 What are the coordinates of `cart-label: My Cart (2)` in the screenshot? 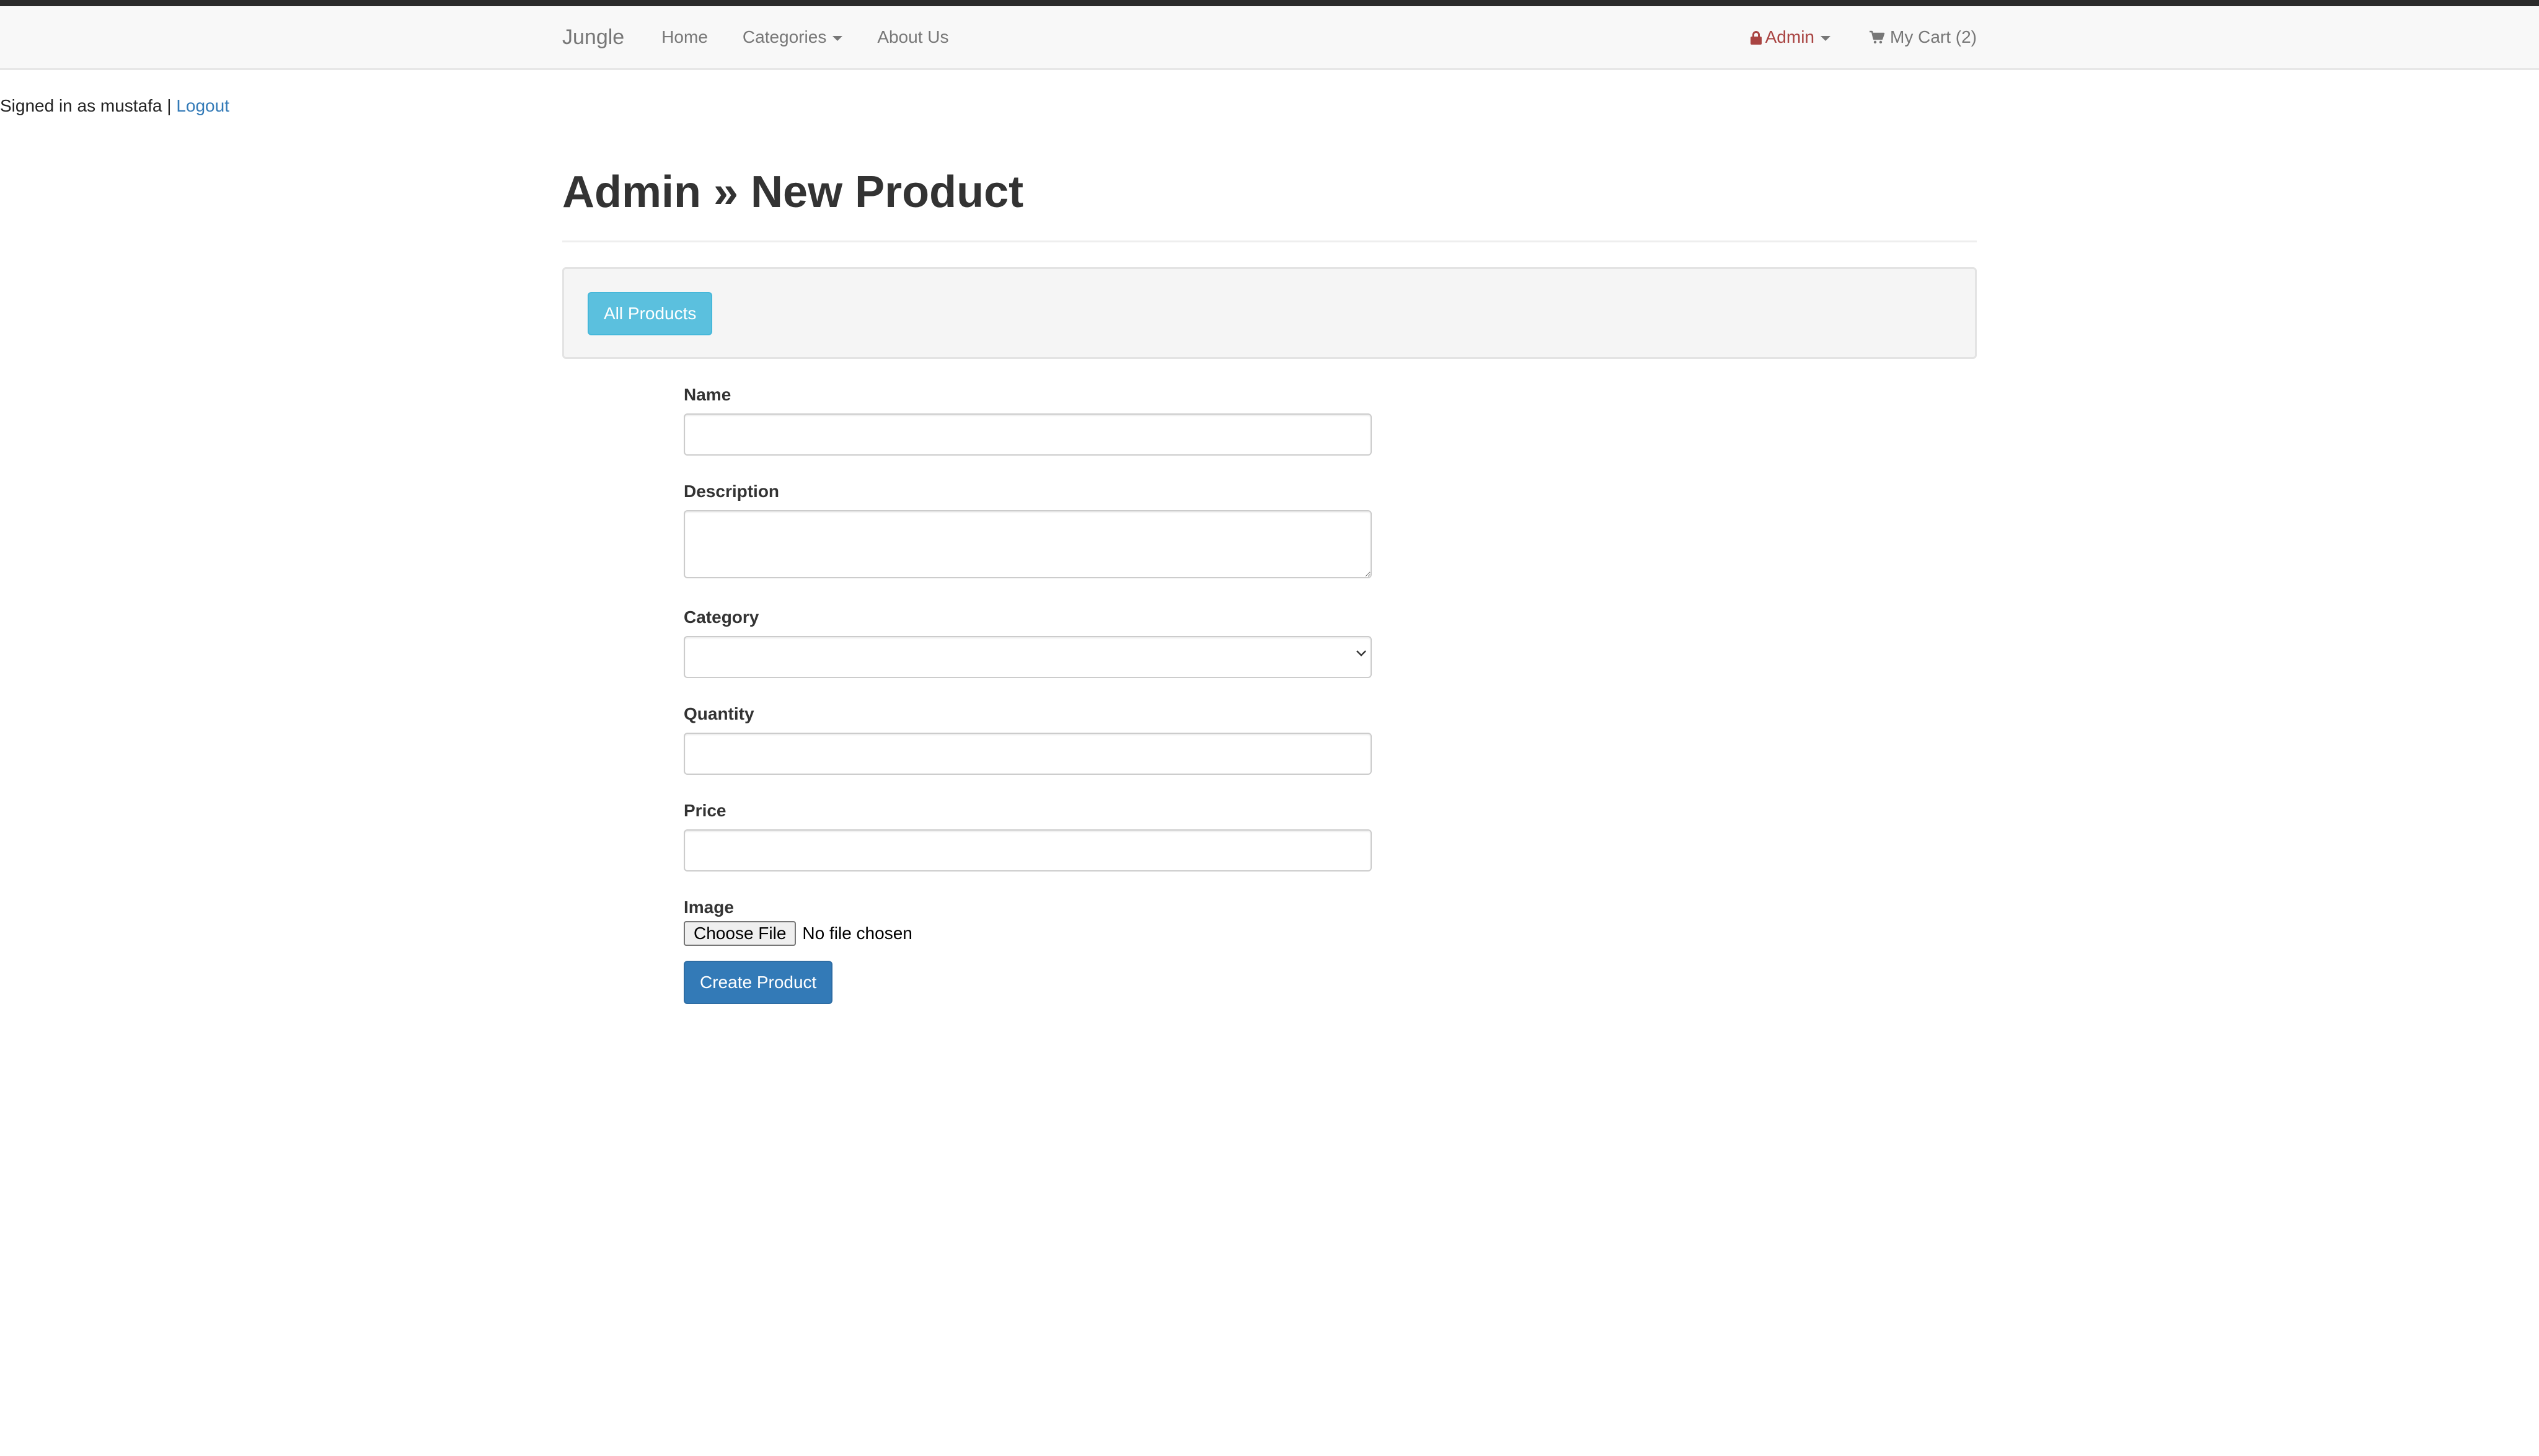 It's located at (1933, 36).